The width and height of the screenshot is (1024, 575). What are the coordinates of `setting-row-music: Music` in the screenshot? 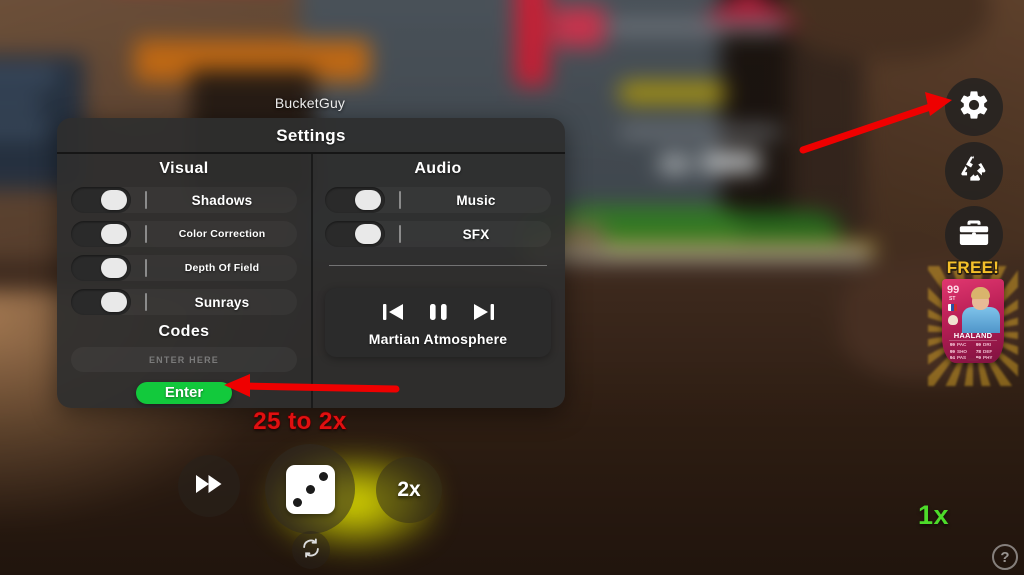 It's located at (438, 200).